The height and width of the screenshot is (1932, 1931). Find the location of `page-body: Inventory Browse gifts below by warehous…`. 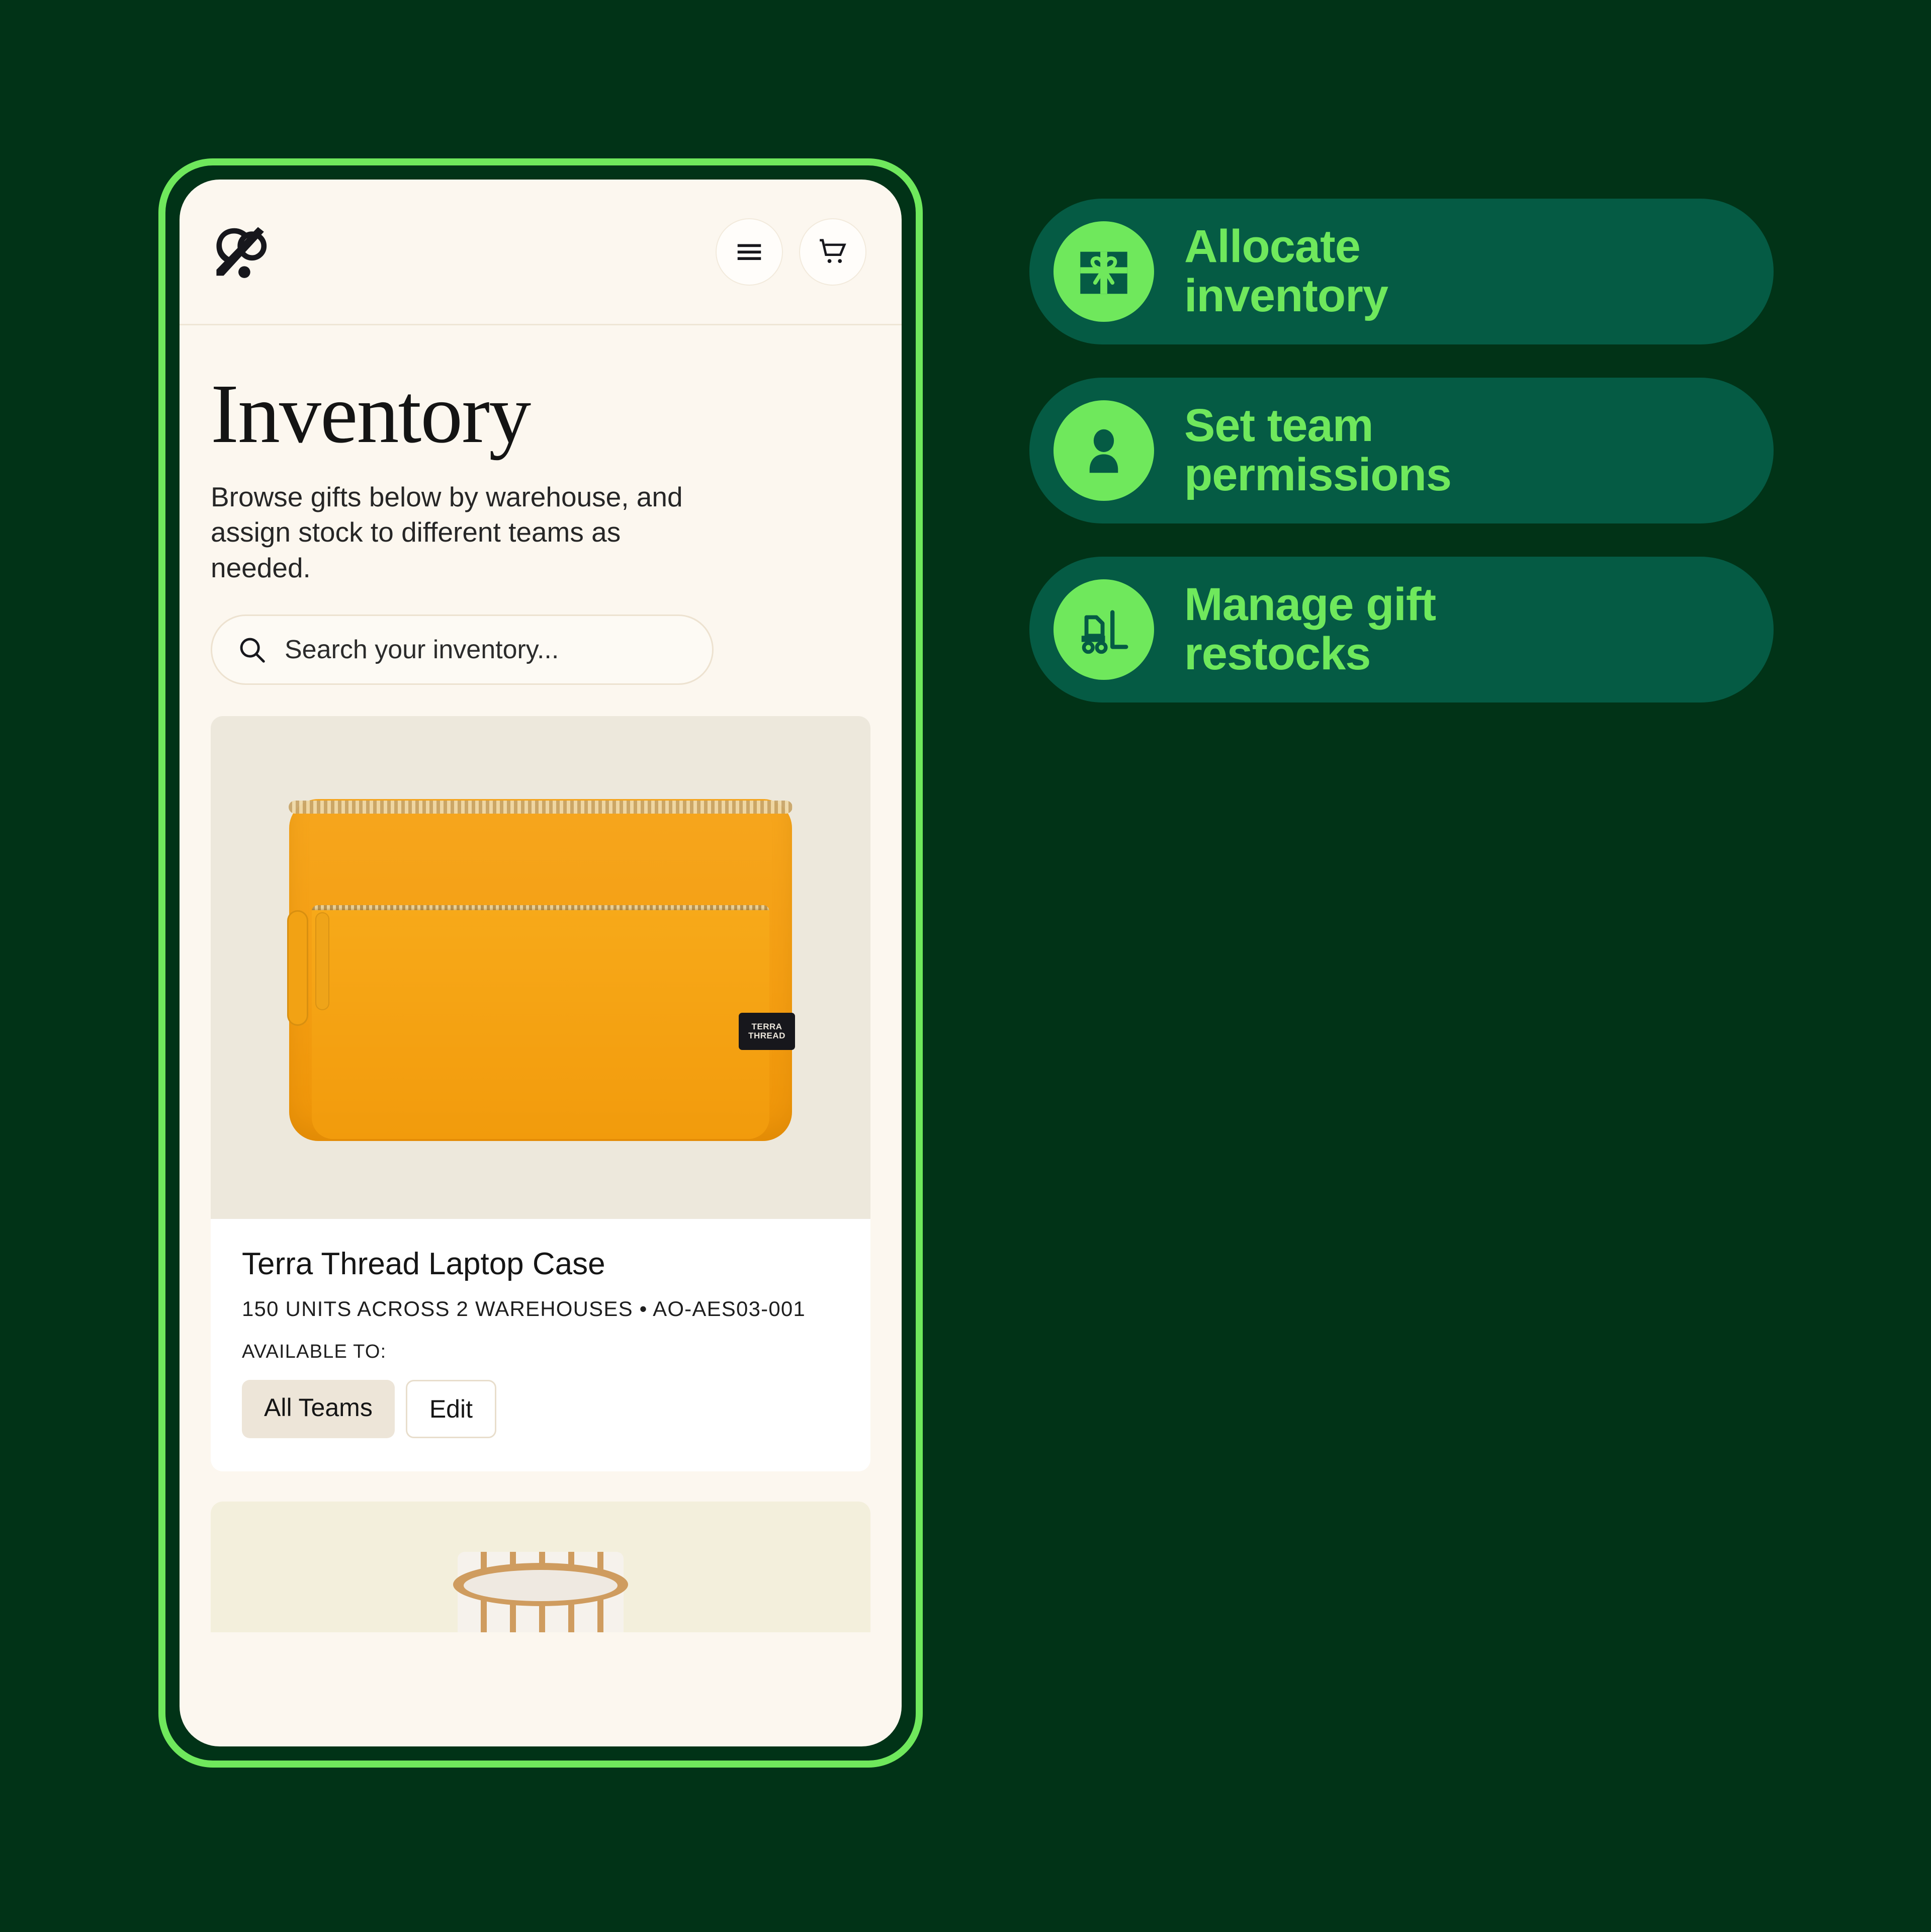

page-body: Inventory Browse gifts below by warehous… is located at coordinates (541, 528).